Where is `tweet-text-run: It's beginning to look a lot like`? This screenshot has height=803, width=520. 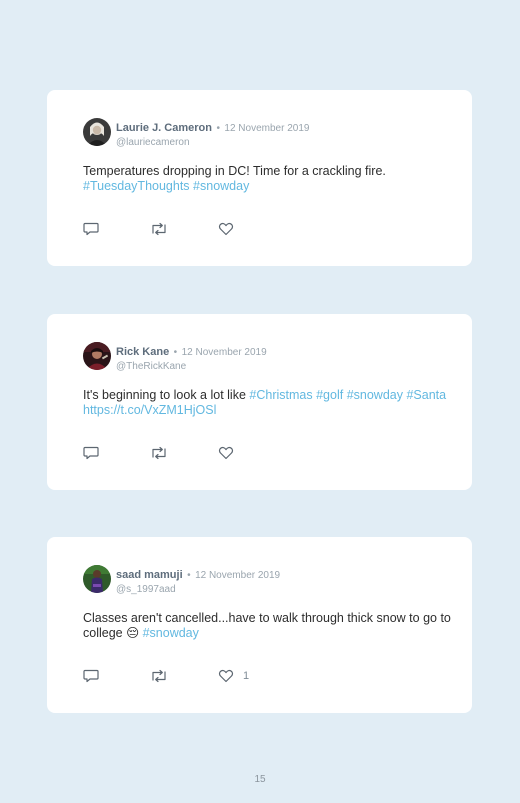
tweet-text-run: It's beginning to look a lot like is located at coordinates (166, 395).